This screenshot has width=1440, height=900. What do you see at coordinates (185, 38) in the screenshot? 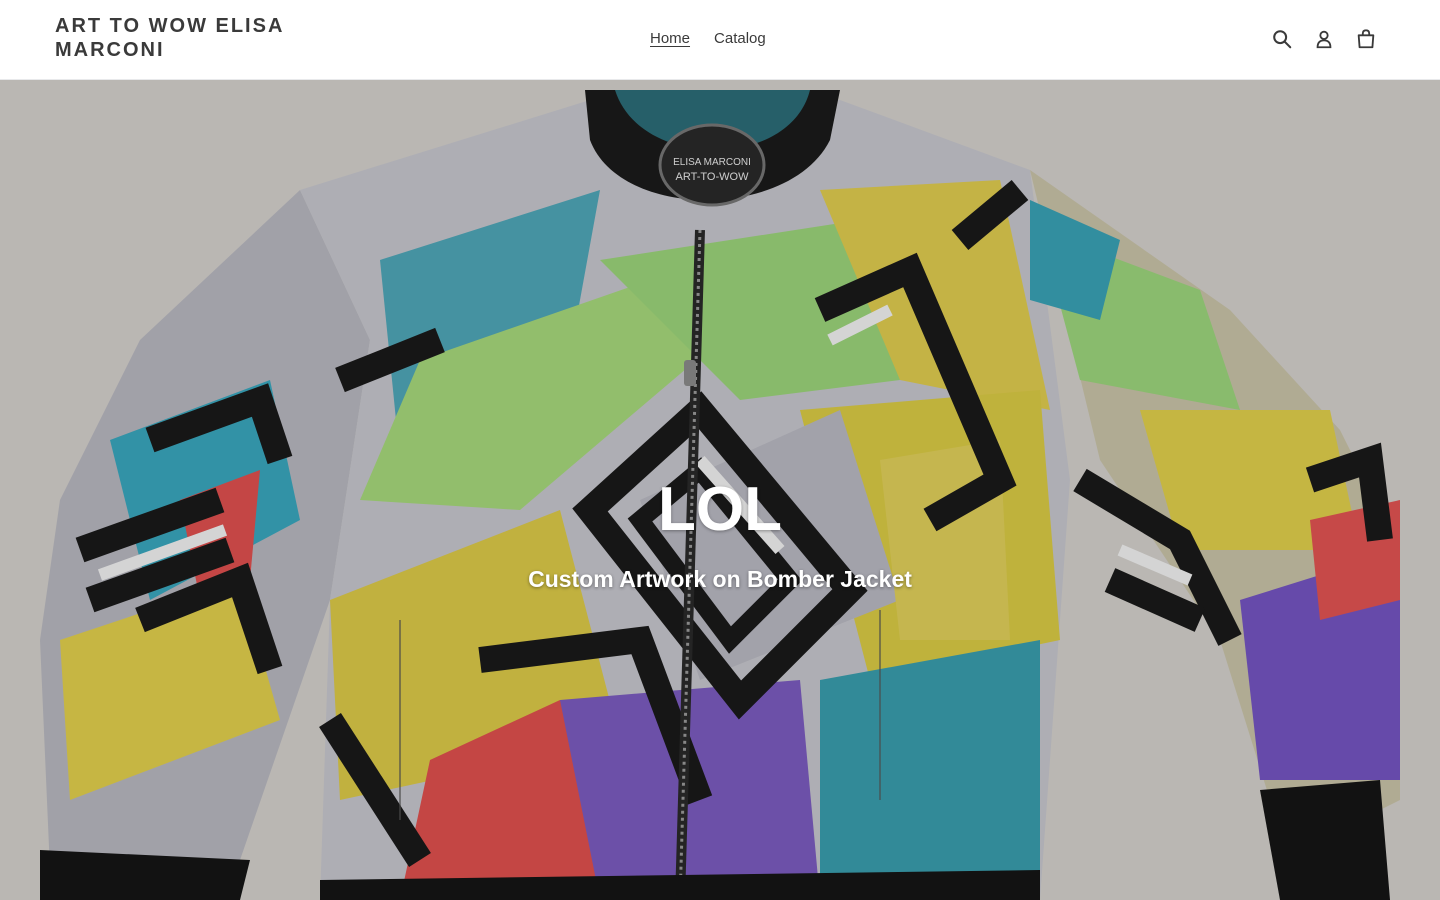
I see `store-logo: ART TO WOW ELISA MARCONI` at bounding box center [185, 38].